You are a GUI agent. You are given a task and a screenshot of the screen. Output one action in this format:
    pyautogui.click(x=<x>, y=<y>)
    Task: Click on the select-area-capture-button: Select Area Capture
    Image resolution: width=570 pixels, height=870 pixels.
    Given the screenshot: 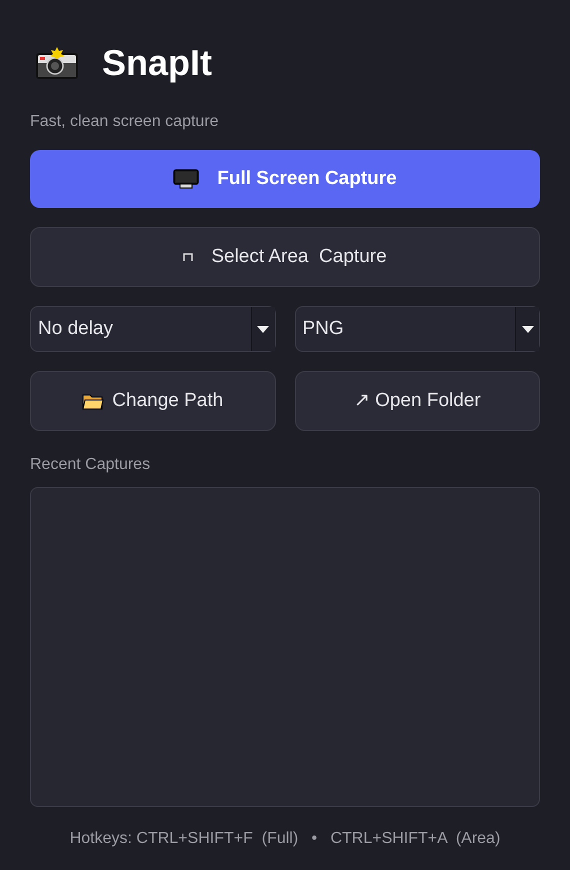 What is the action you would take?
    pyautogui.click(x=285, y=257)
    